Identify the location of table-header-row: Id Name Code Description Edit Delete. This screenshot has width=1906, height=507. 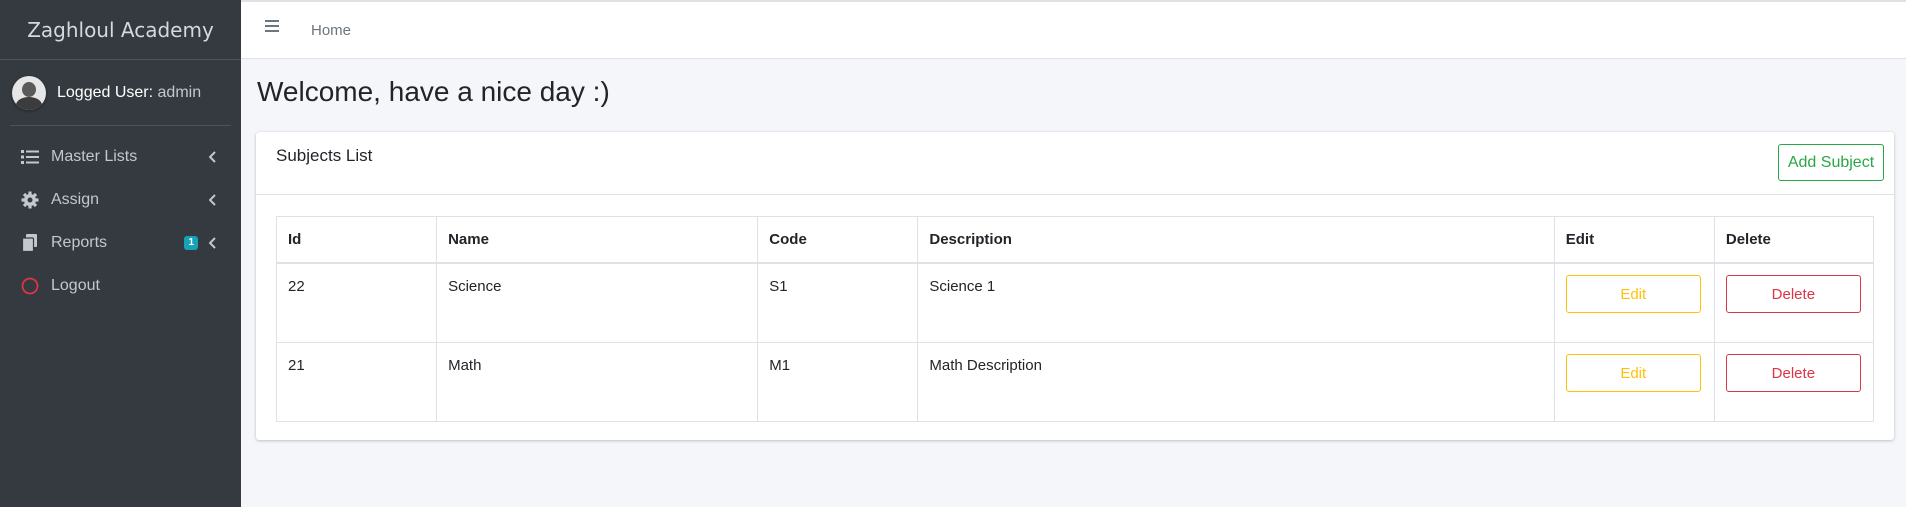
(1075, 240).